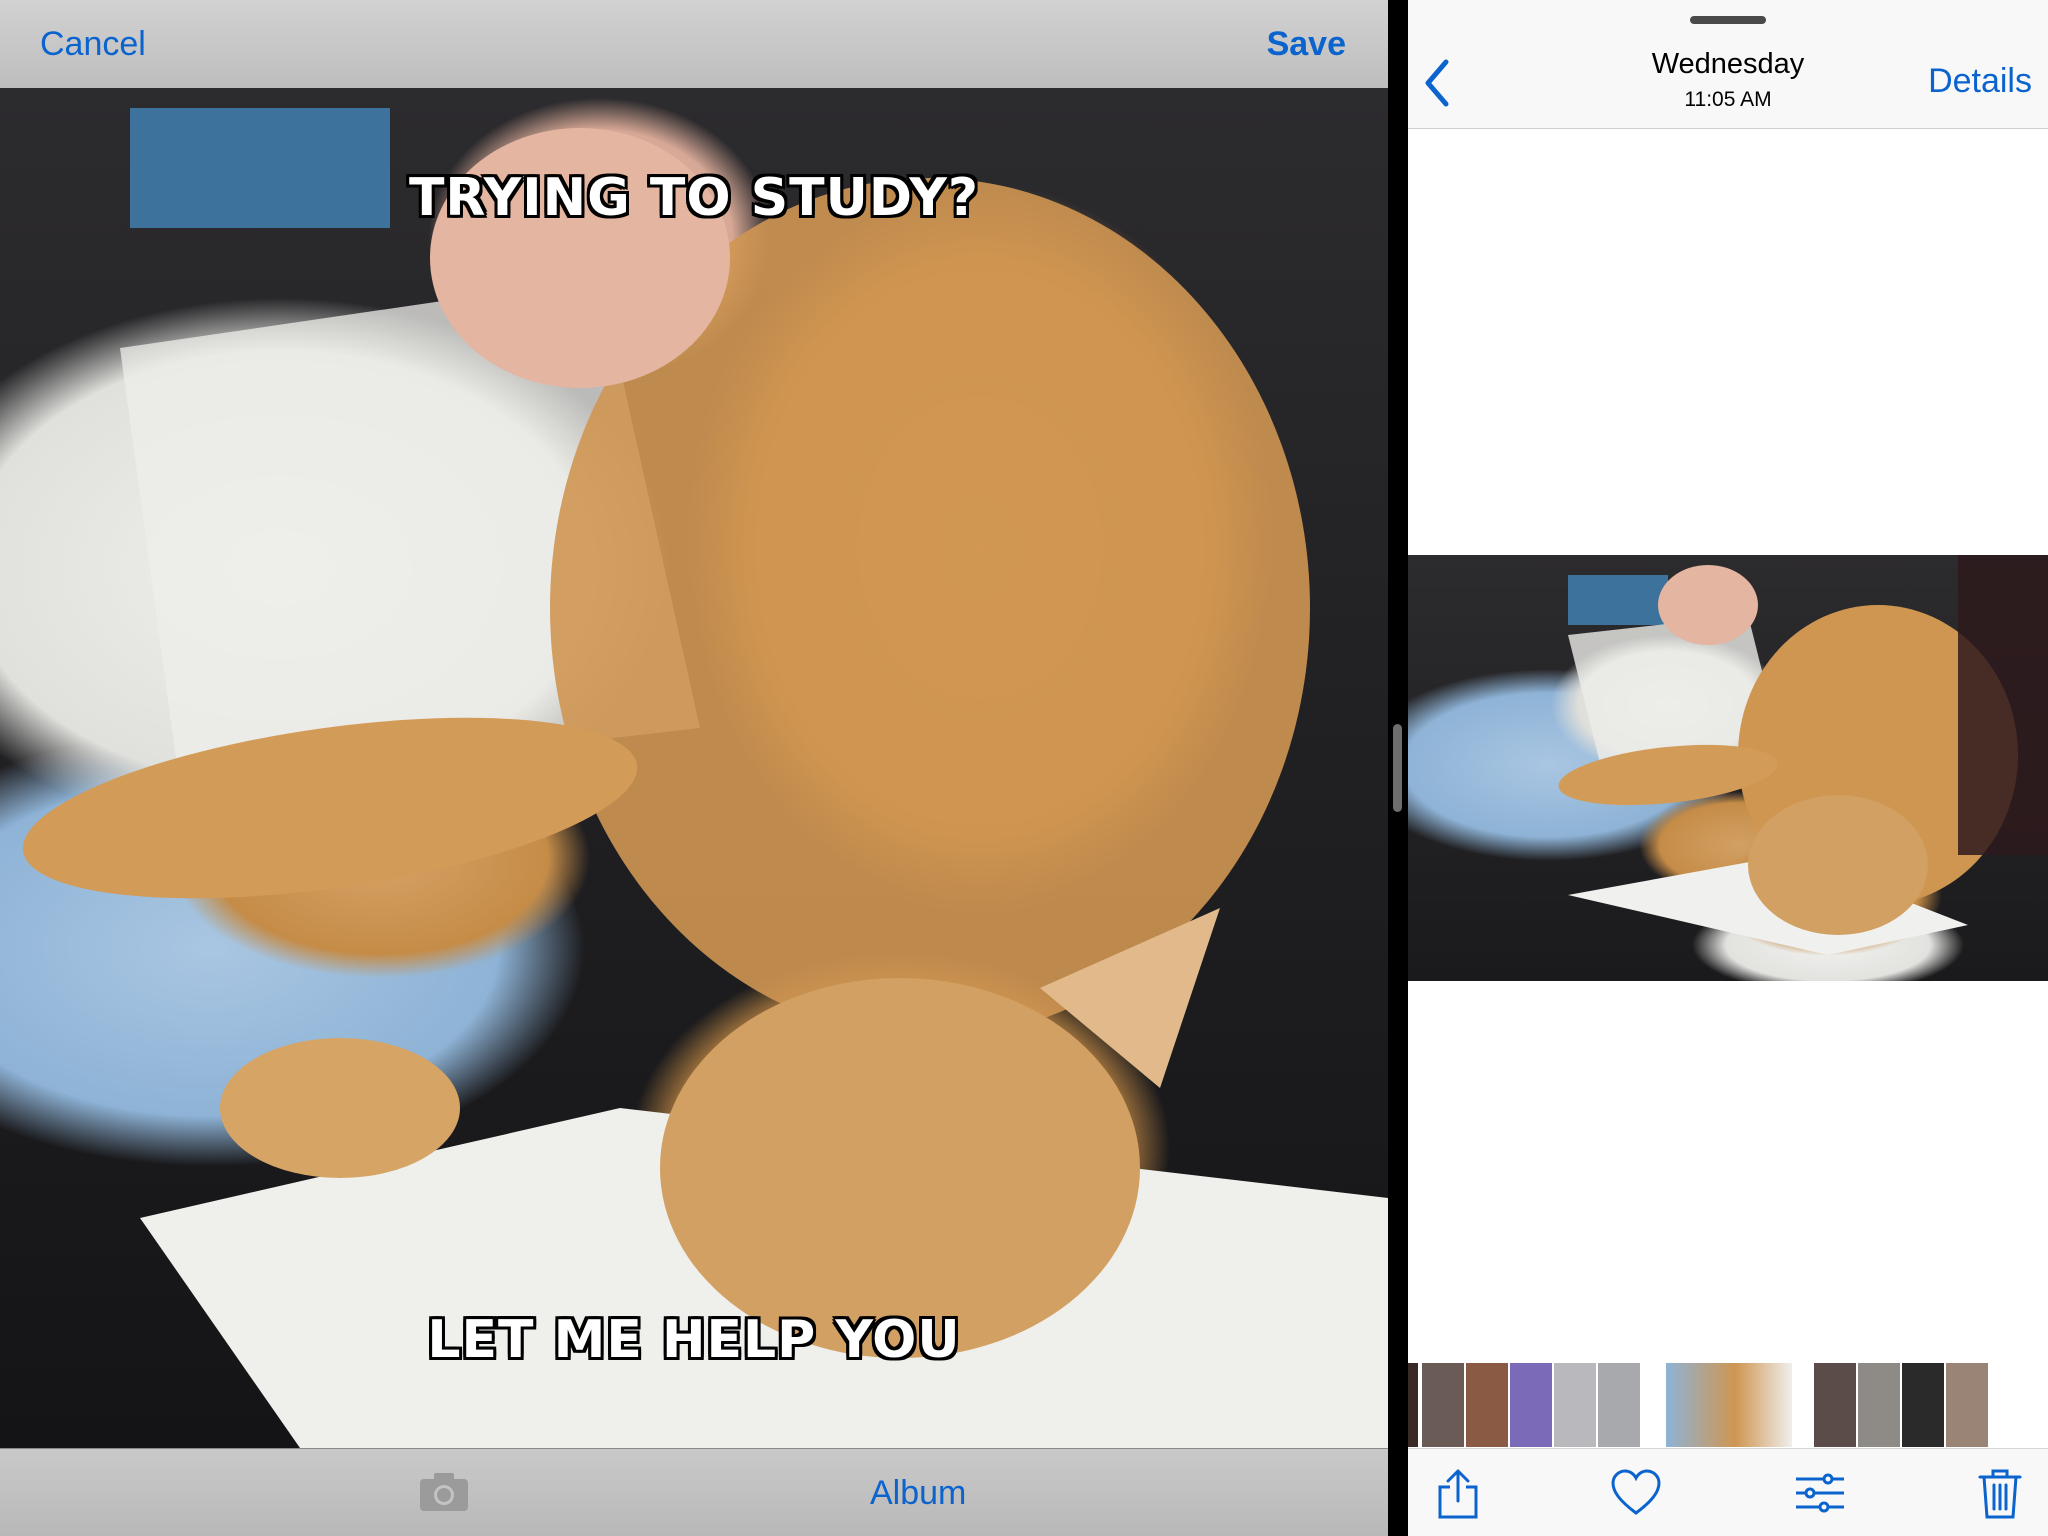 Image resolution: width=2048 pixels, height=1536 pixels. What do you see at coordinates (1728, 20) in the screenshot?
I see `slide-over-grabber` at bounding box center [1728, 20].